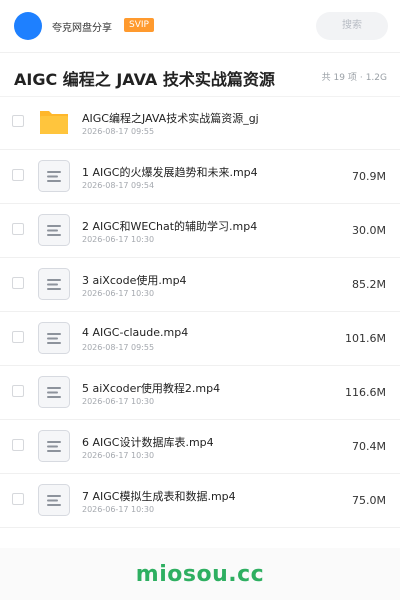 The width and height of the screenshot is (400, 600). What do you see at coordinates (369, 176) in the screenshot?
I see `file-size: 70.9M` at bounding box center [369, 176].